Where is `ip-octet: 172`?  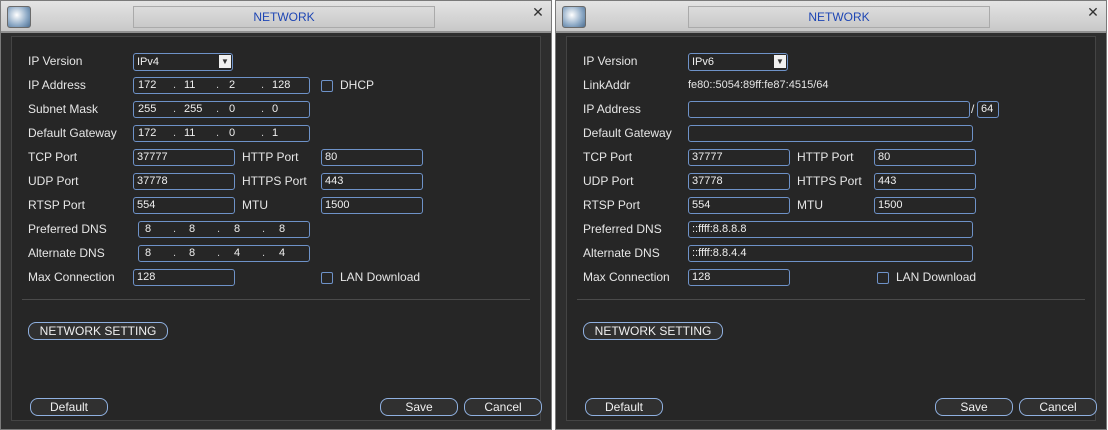 ip-octet: 172 is located at coordinates (147, 133).